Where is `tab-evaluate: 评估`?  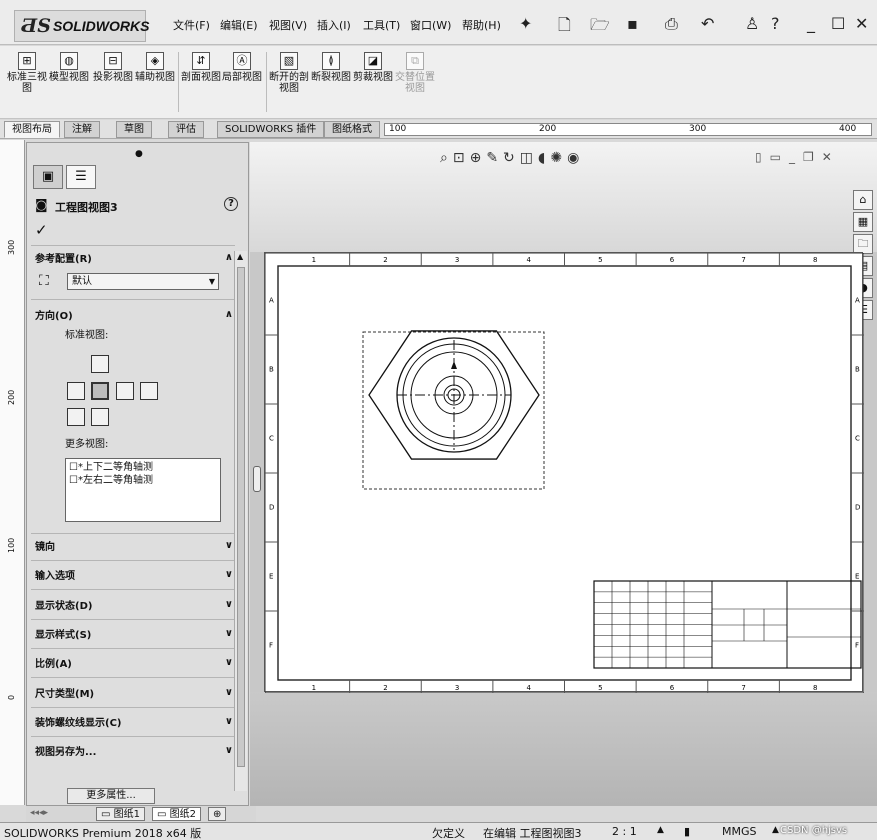
tab-evaluate: 评估 is located at coordinates (186, 129).